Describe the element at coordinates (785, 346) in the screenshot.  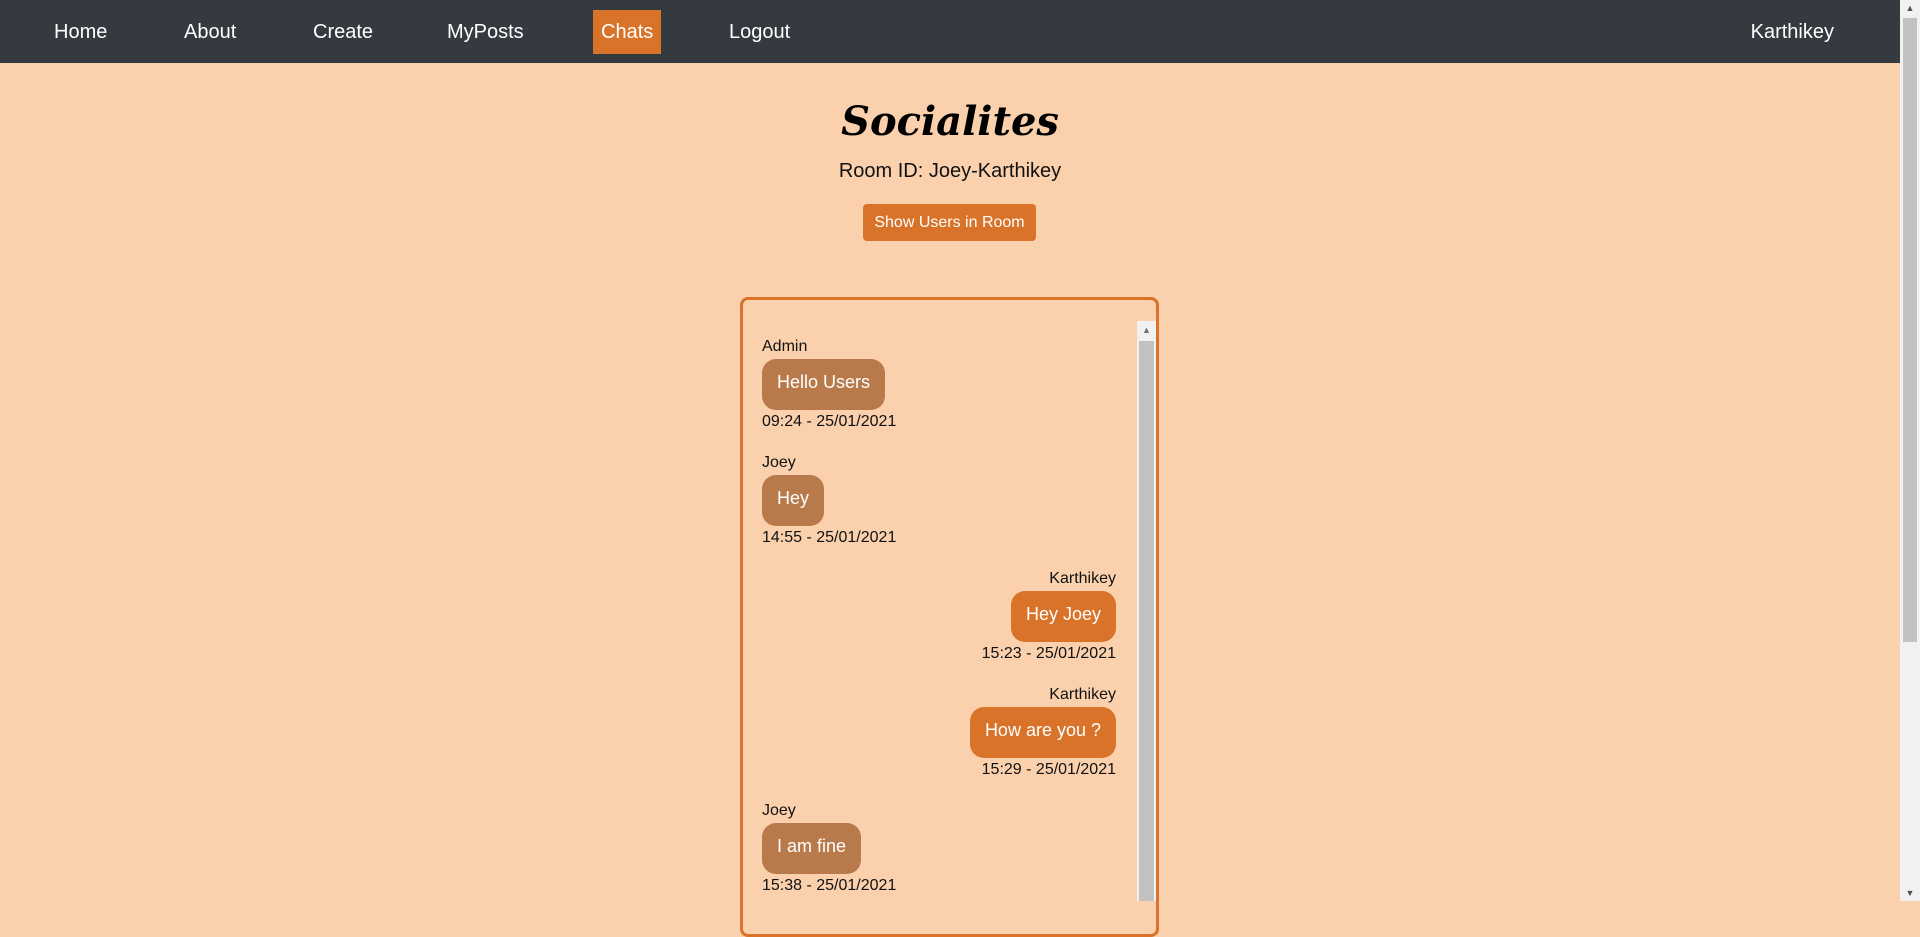
I see `message-sender: Admin` at that location.